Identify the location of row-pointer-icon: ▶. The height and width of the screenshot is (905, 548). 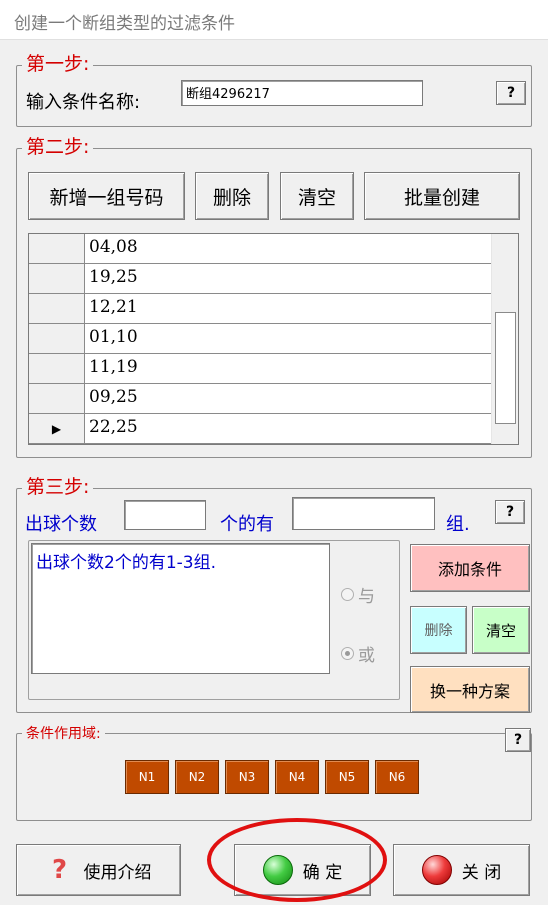
(56, 428).